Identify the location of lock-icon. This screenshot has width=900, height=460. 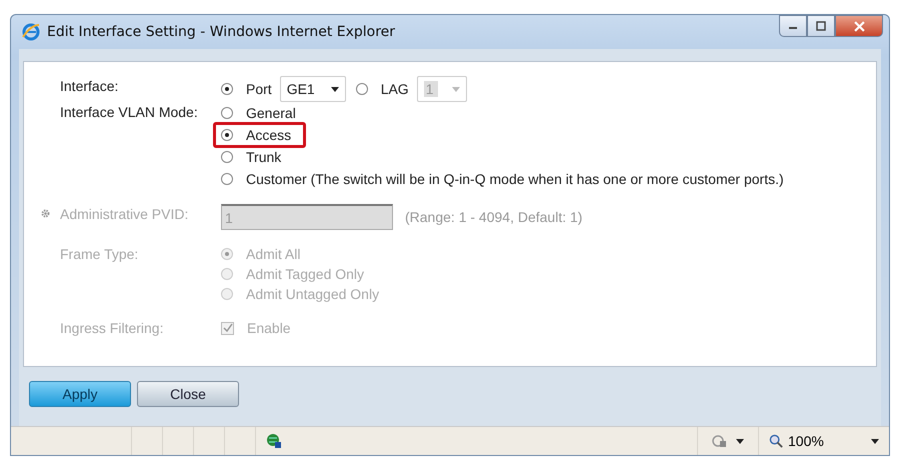
(720, 441).